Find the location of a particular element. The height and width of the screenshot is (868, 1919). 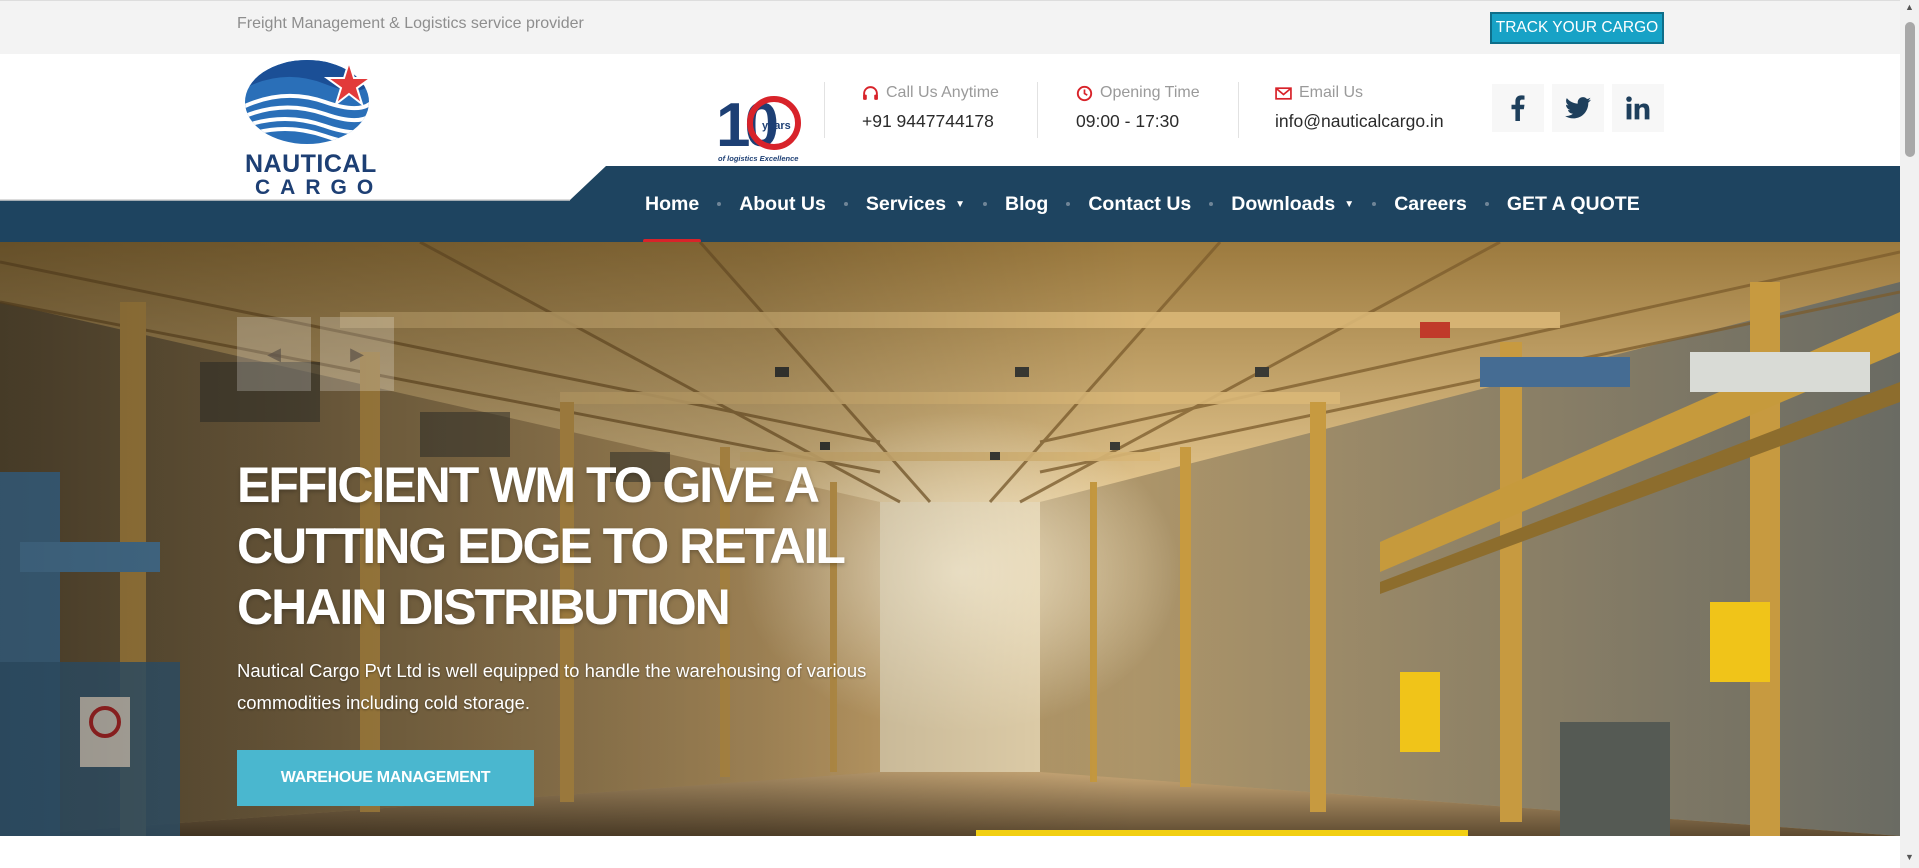

facebook-icon is located at coordinates (1518, 108).